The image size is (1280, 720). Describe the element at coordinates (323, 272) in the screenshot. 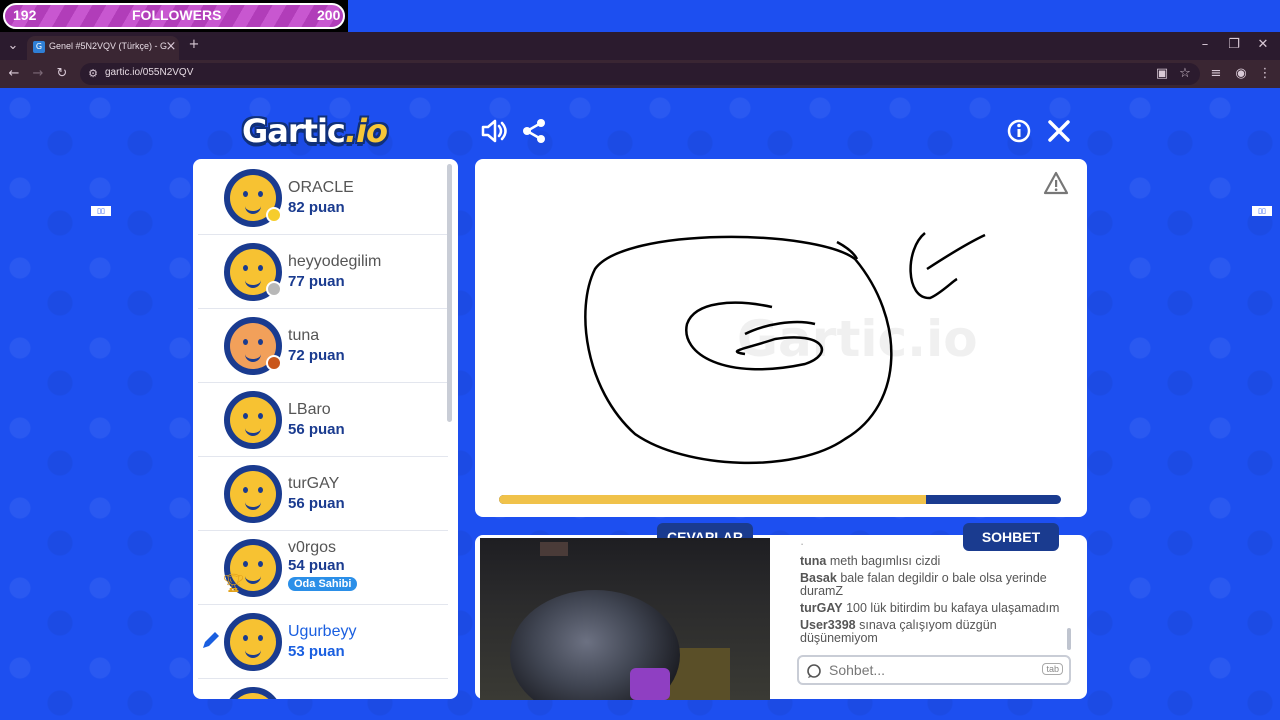

I see `player-row: heyyodegilim 77 puan` at that location.